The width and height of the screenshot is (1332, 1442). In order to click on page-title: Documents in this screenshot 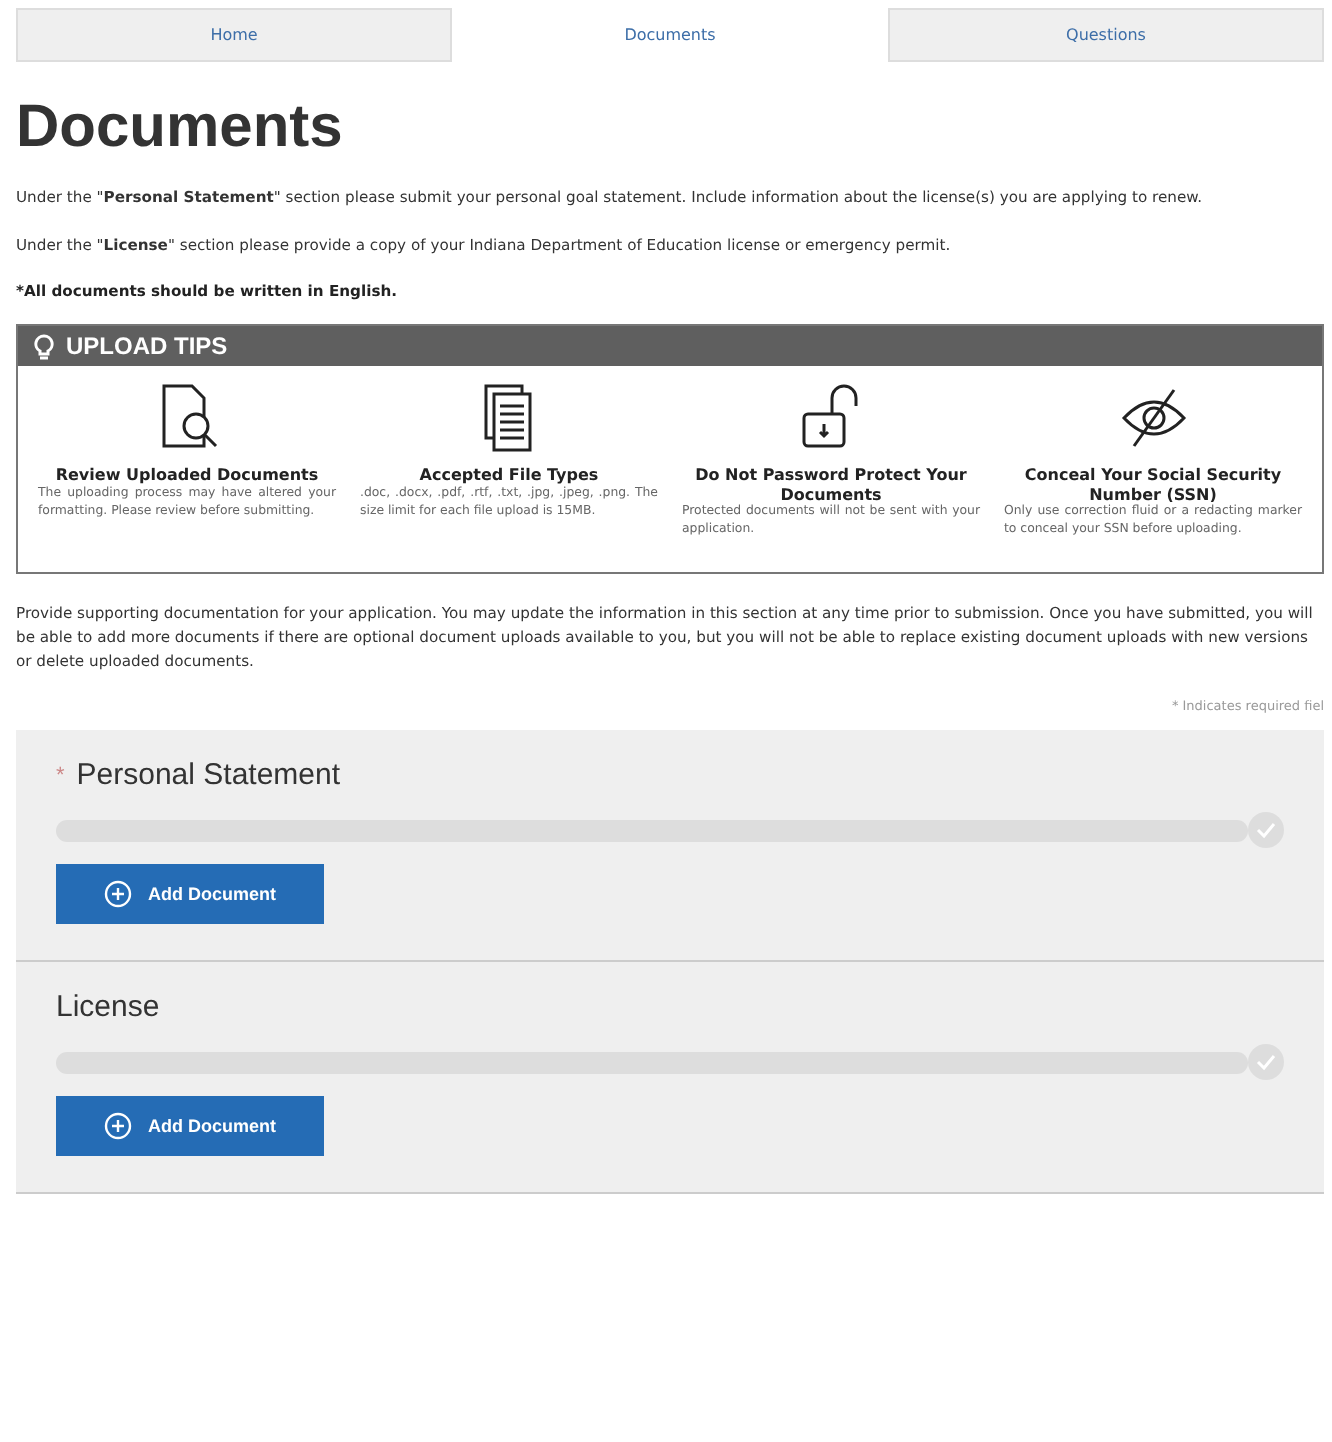, I will do `click(180, 128)`.